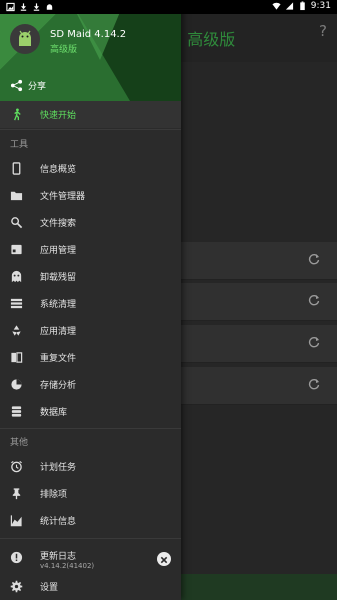  Describe the element at coordinates (276, 6) in the screenshot. I see `wifi-icon` at that location.